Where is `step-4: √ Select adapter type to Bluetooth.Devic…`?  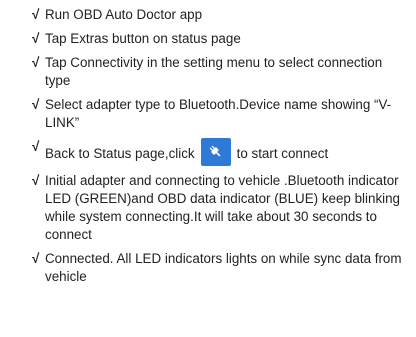 step-4: √ Select adapter type to Bluetooth.Devic… is located at coordinates (220, 114).